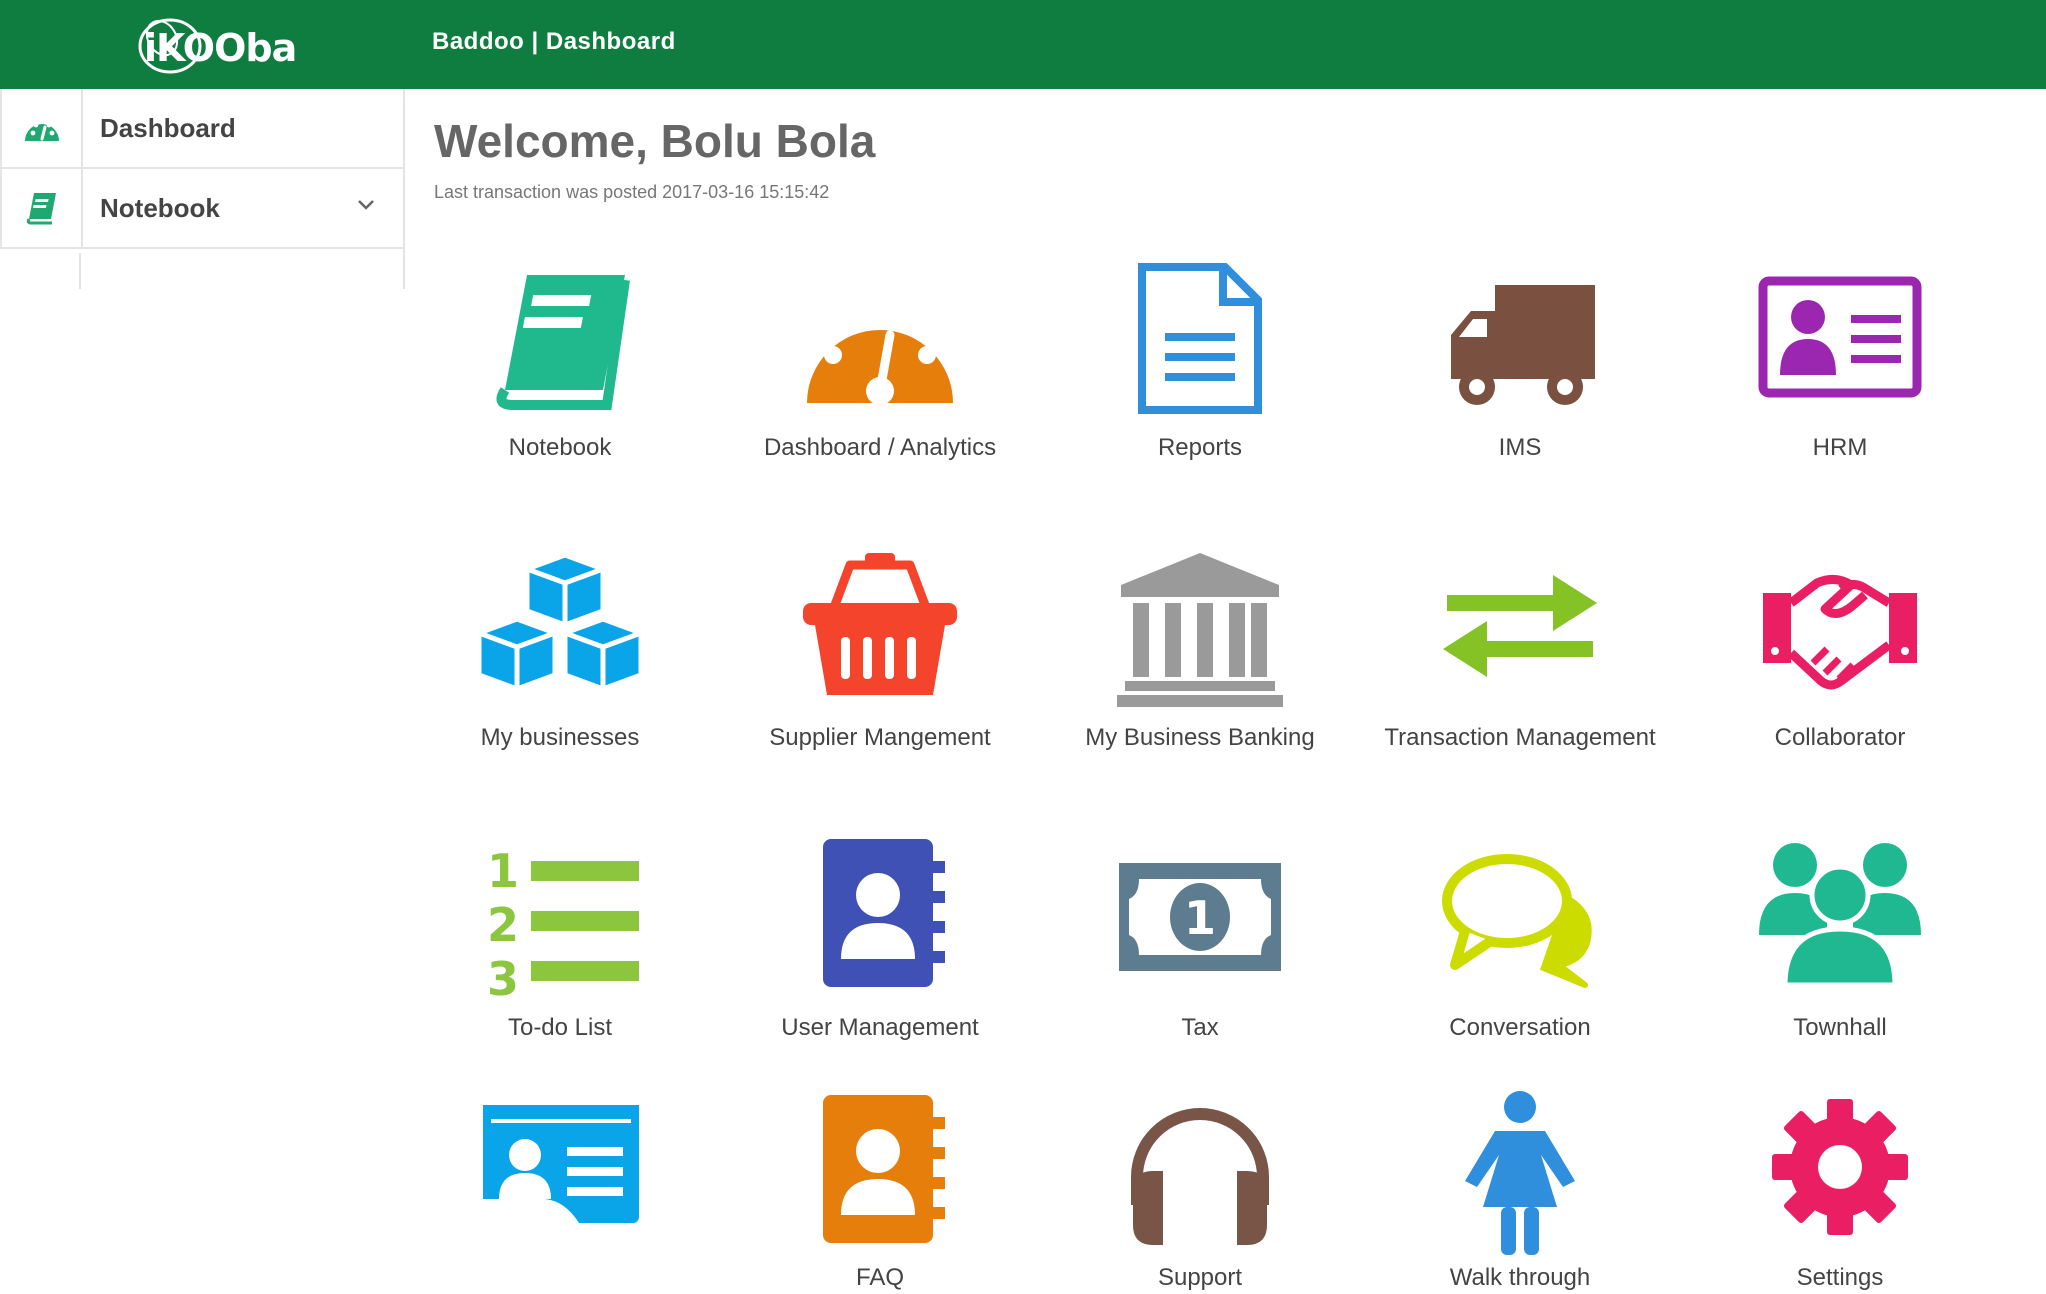  I want to click on logo-text: iKOOba, so click(220, 48).